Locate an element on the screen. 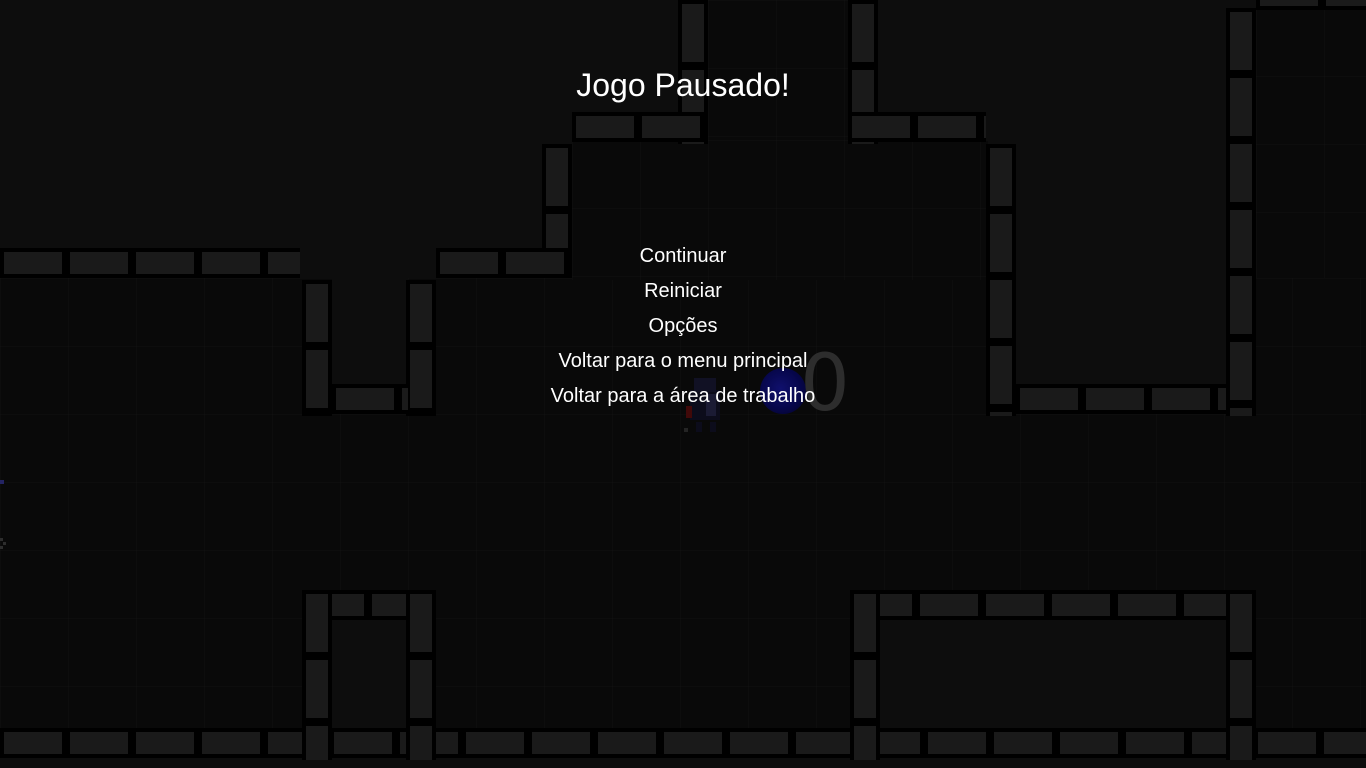 The width and height of the screenshot is (1366, 768). exit-to-desktop-button: Voltar para a área de trabalho is located at coordinates (683, 396).